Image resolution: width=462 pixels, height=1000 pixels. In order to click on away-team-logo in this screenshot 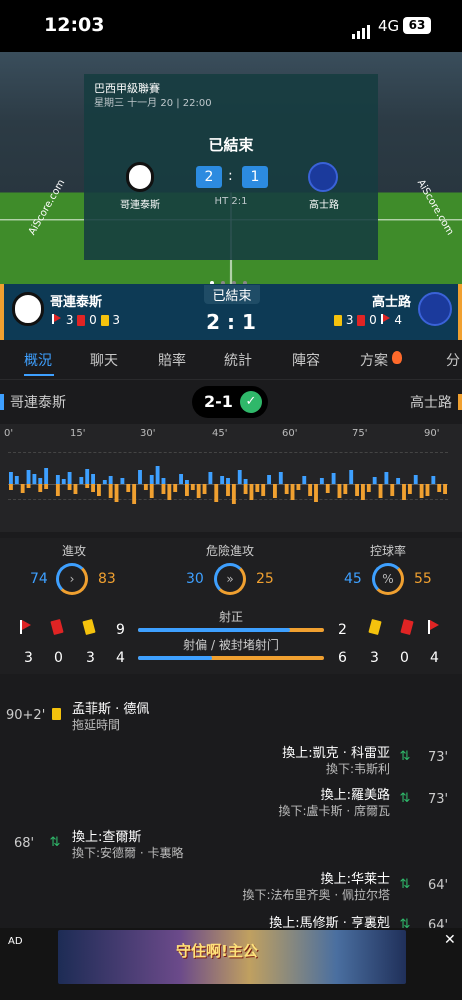, I will do `click(323, 177)`.